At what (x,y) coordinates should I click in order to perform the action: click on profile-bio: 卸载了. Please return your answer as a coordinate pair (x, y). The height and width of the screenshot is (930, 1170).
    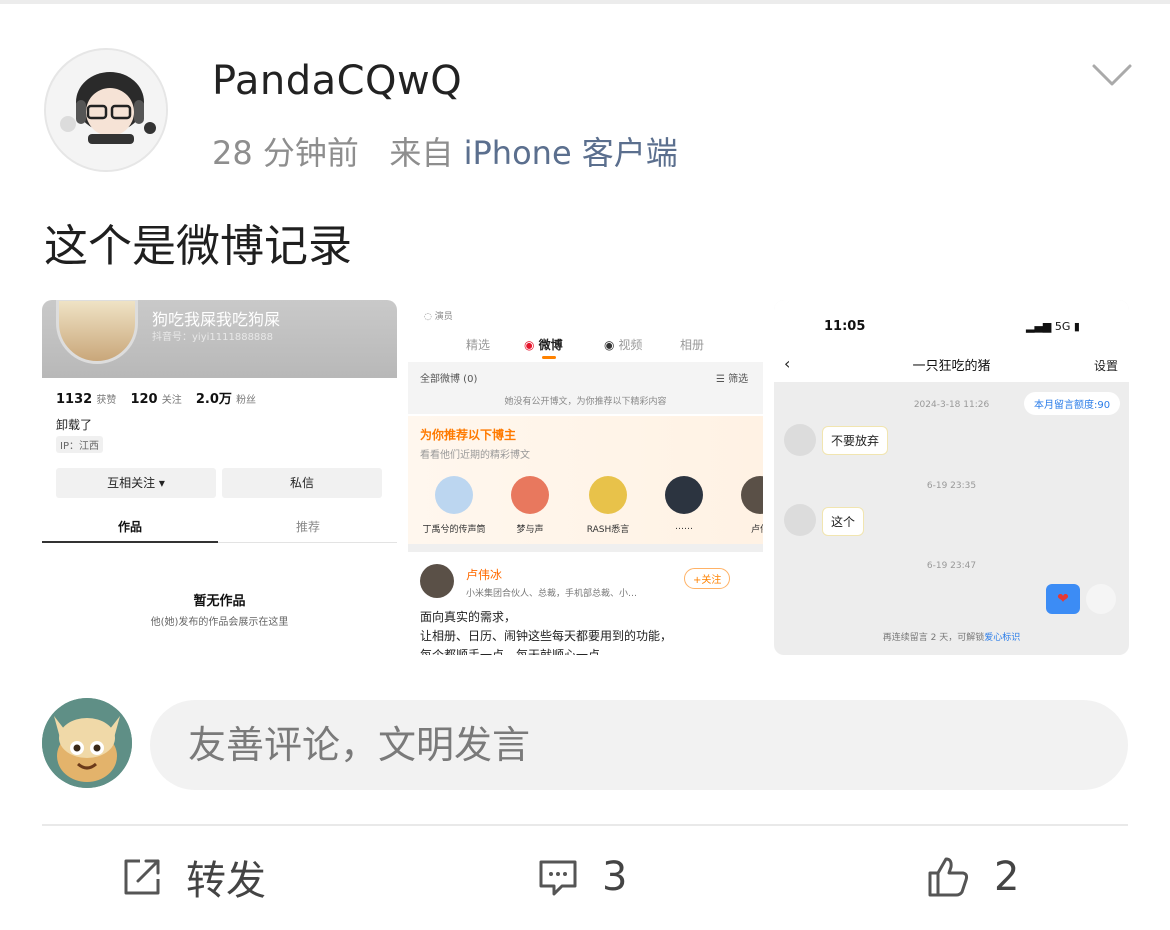
    Looking at the image, I should click on (74, 425).